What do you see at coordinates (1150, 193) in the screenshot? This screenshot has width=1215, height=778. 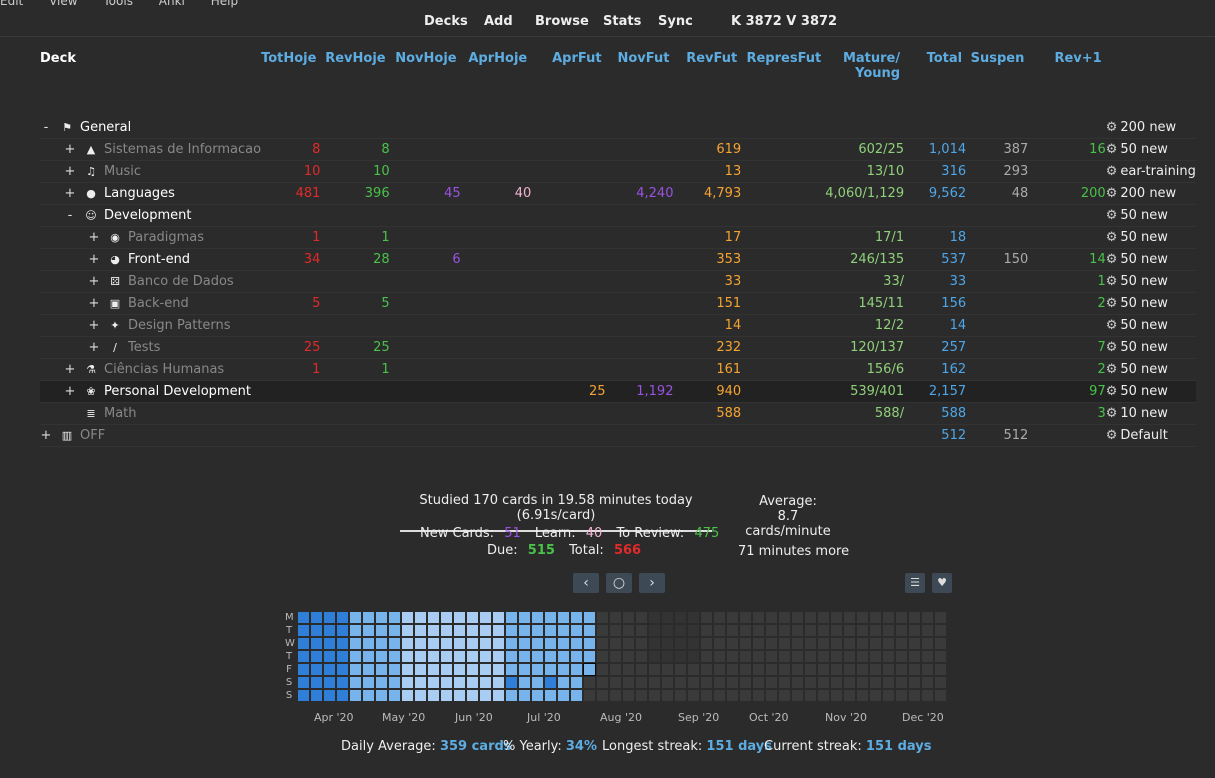 I see `deck-options: ⚙ 200 new` at bounding box center [1150, 193].